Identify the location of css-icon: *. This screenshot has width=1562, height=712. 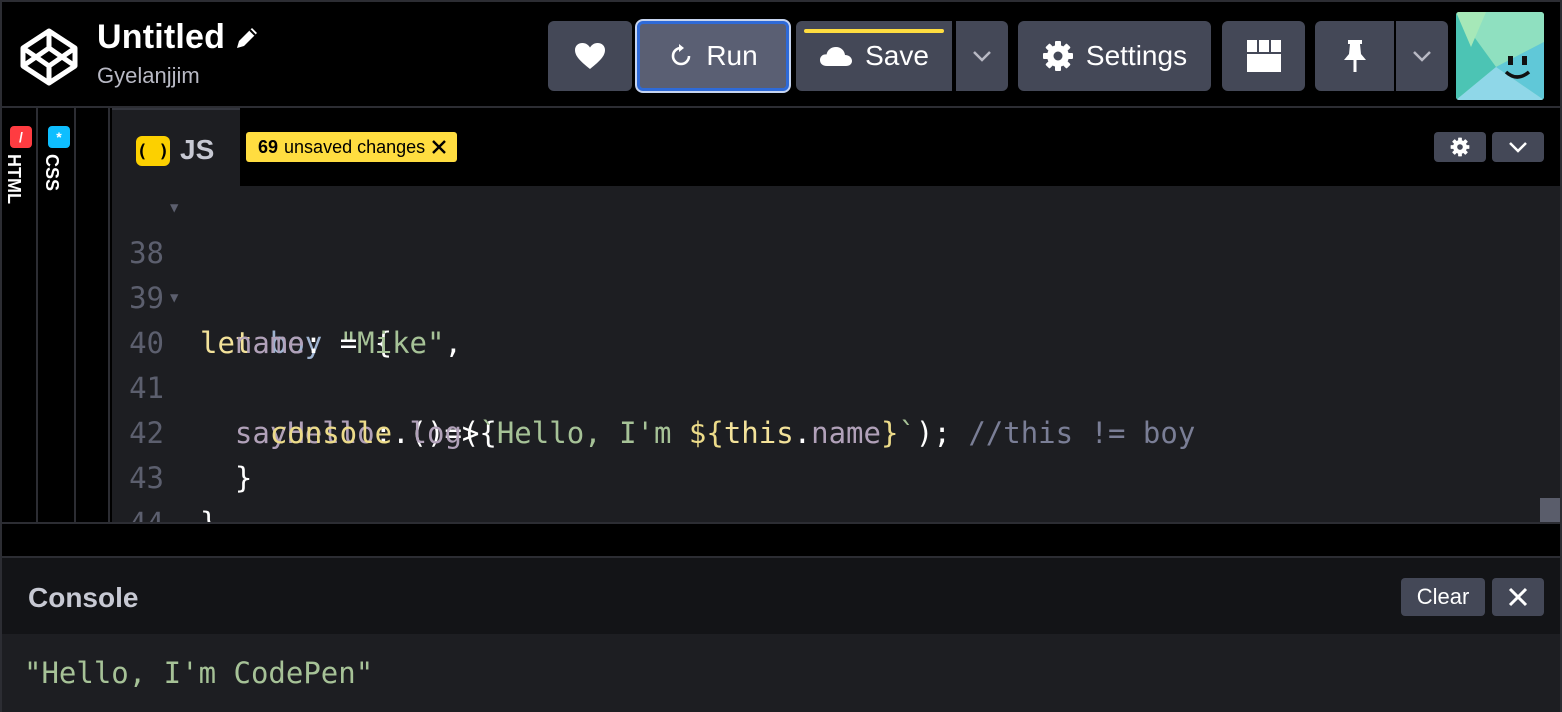
(59, 137).